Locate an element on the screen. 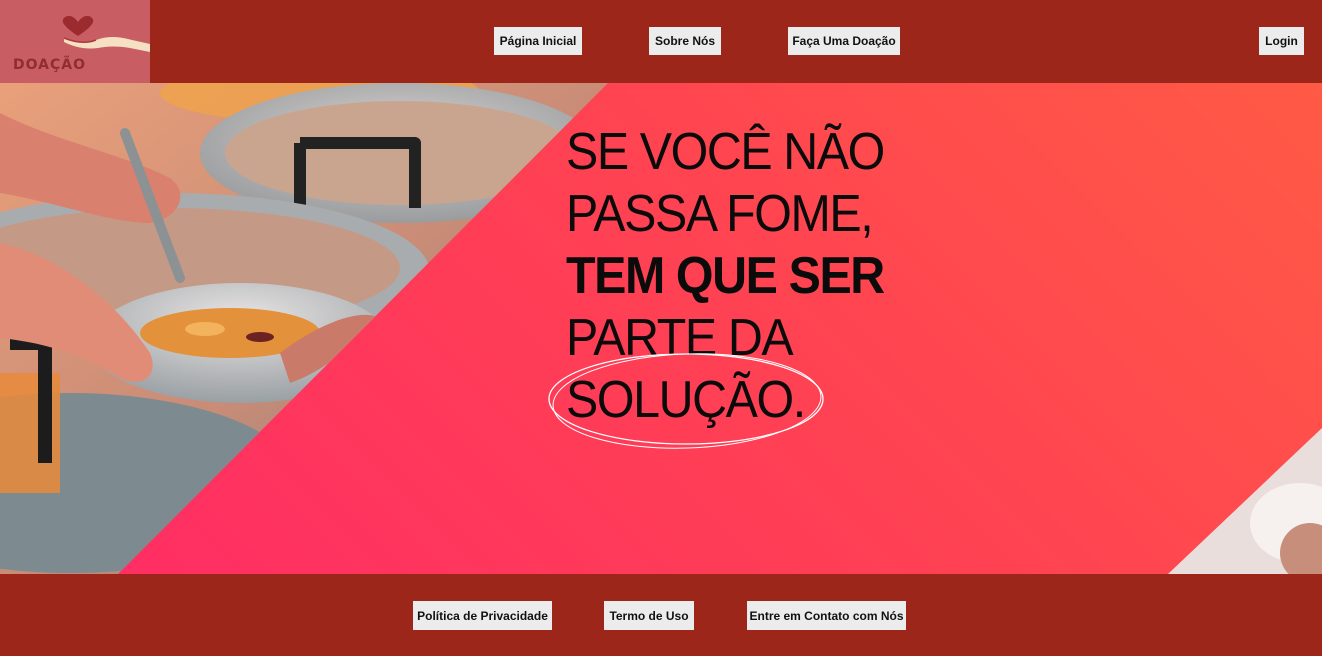  heart-hand-icon is located at coordinates (106, 33).